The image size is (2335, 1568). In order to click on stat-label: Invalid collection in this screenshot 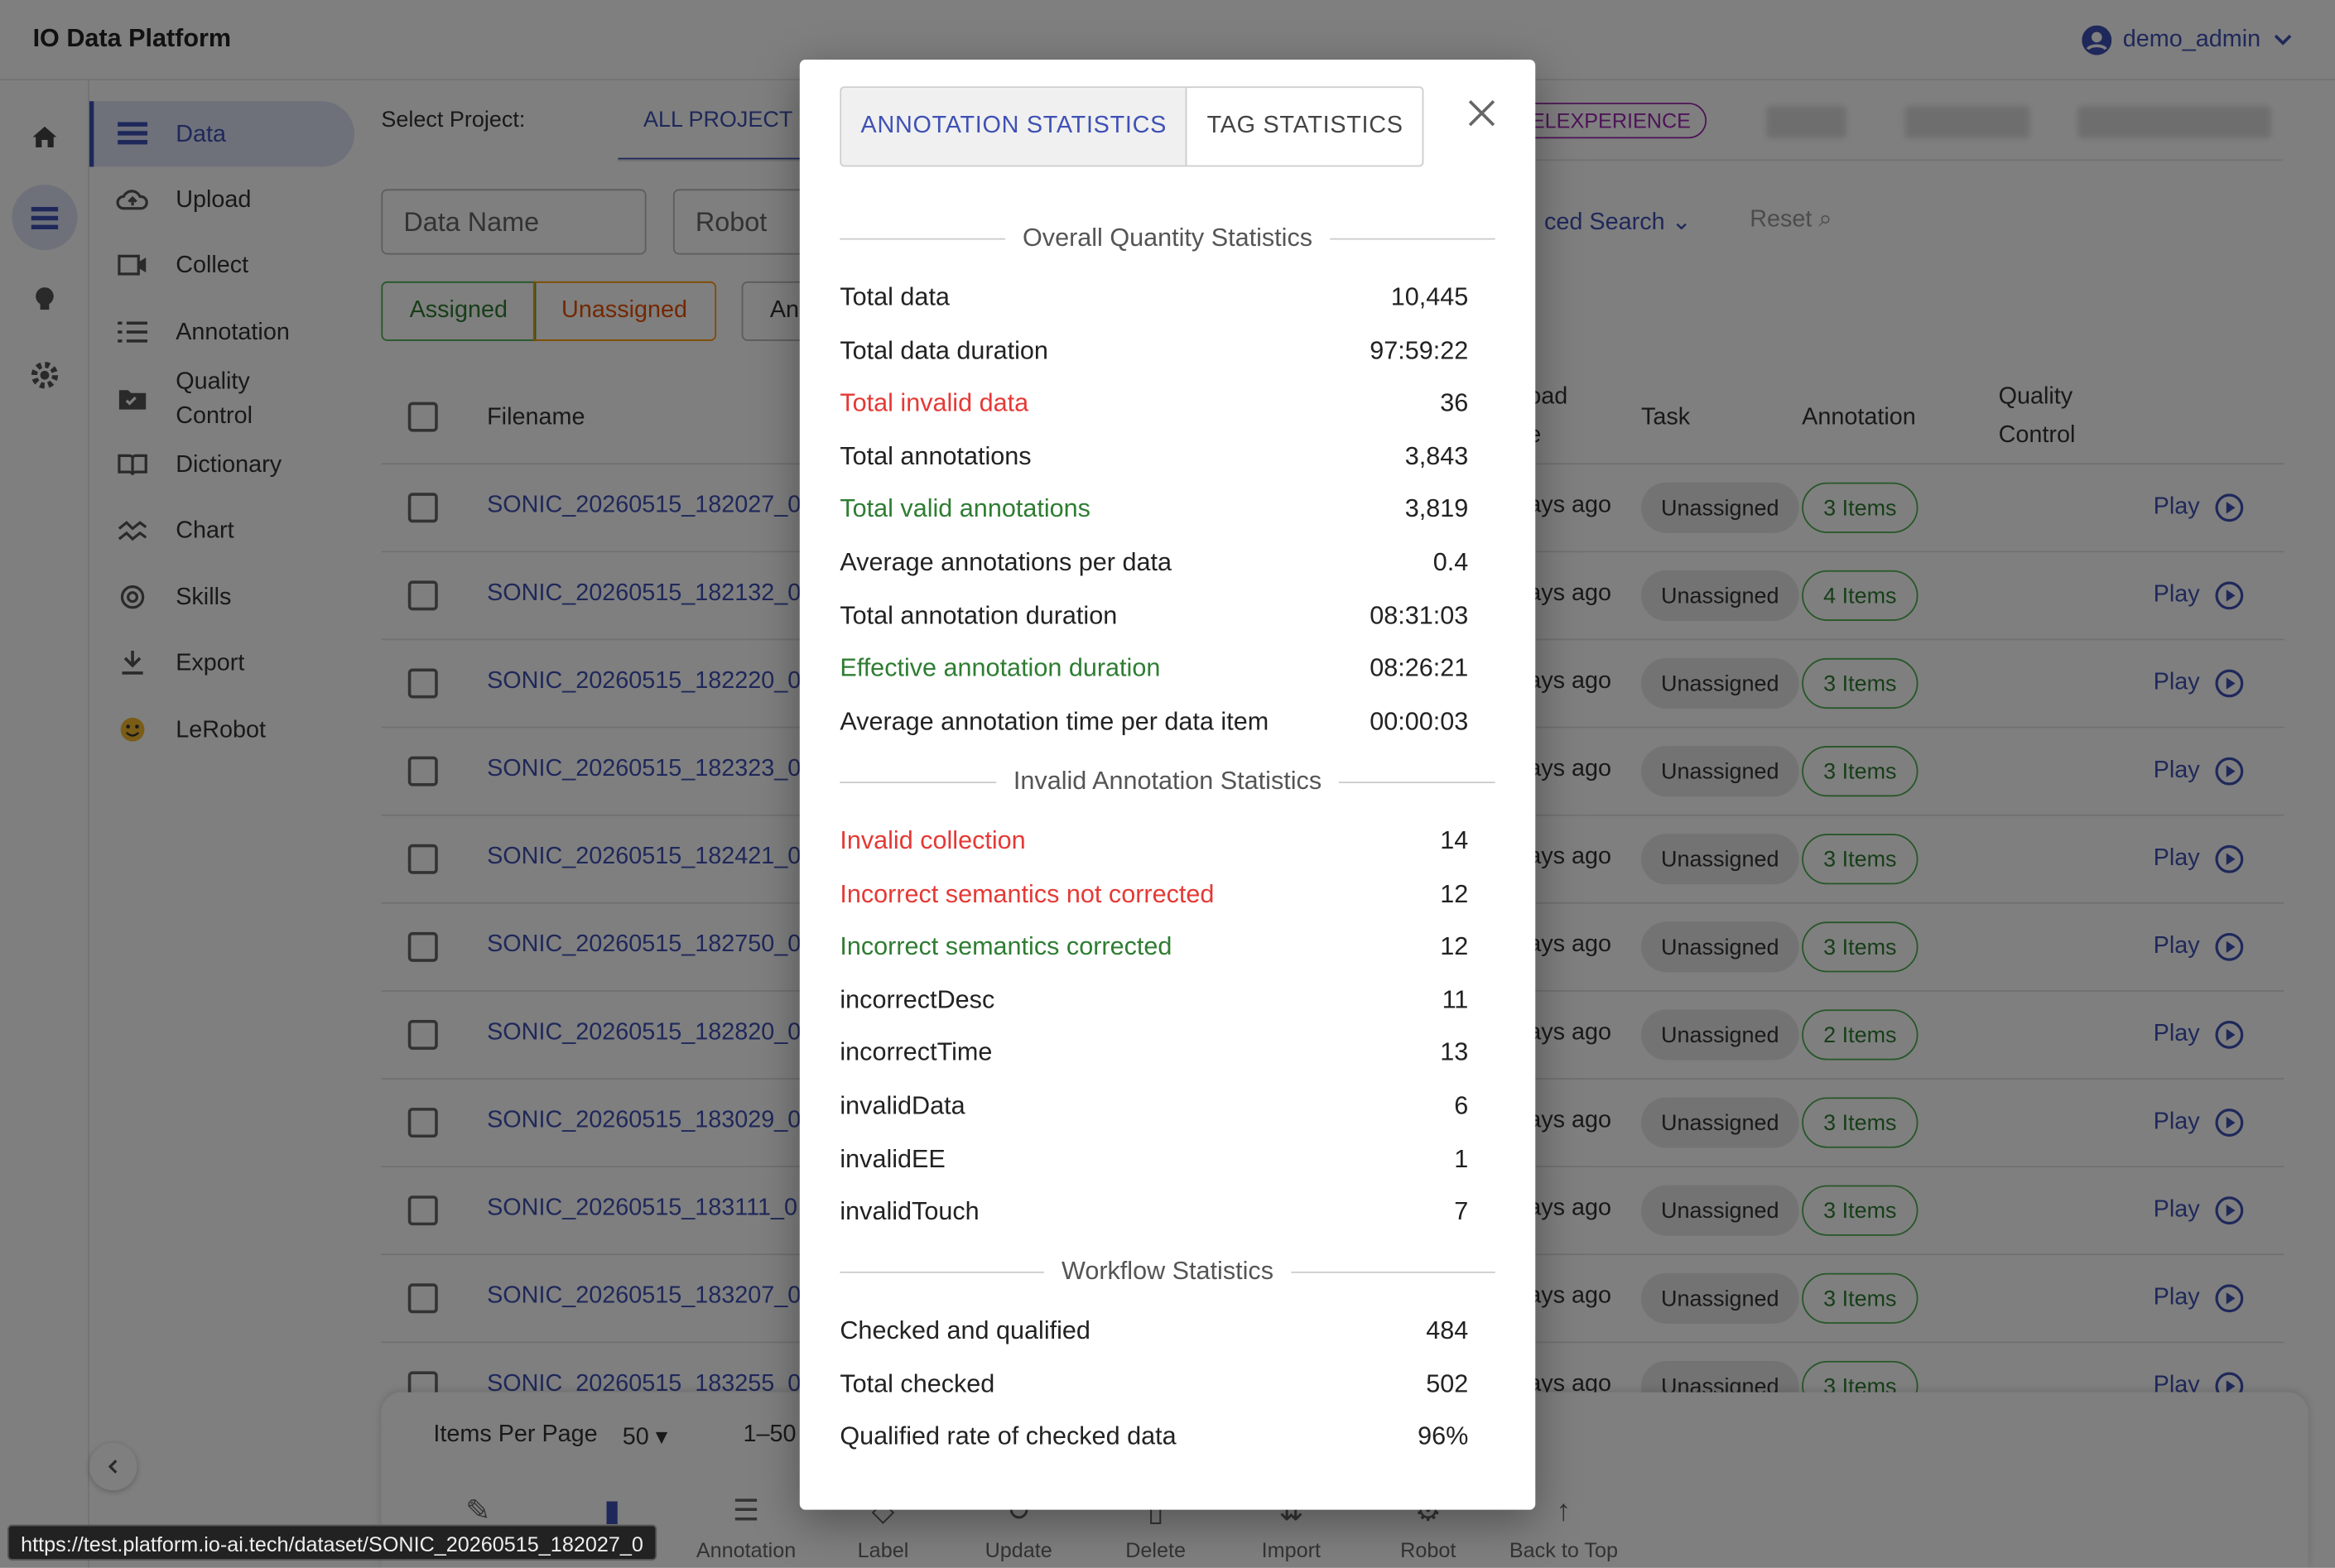, I will do `click(933, 840)`.